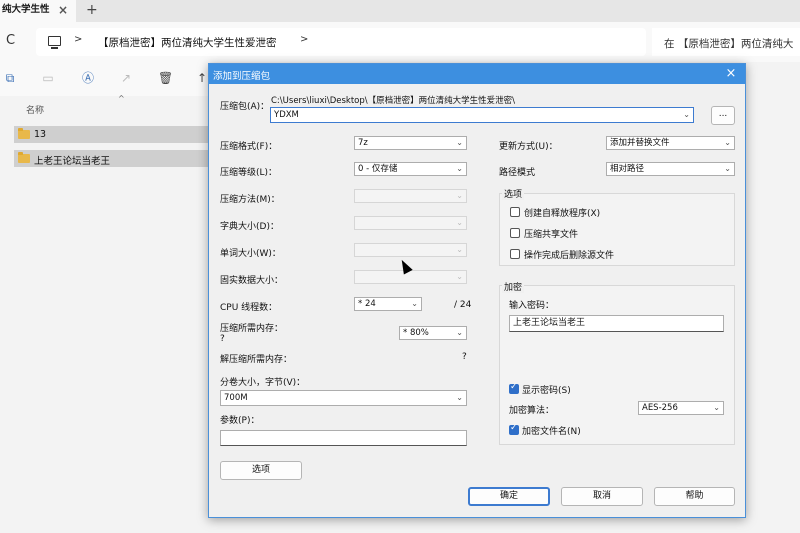  I want to click on update-mode-value: 添加并替换文件, so click(640, 143).